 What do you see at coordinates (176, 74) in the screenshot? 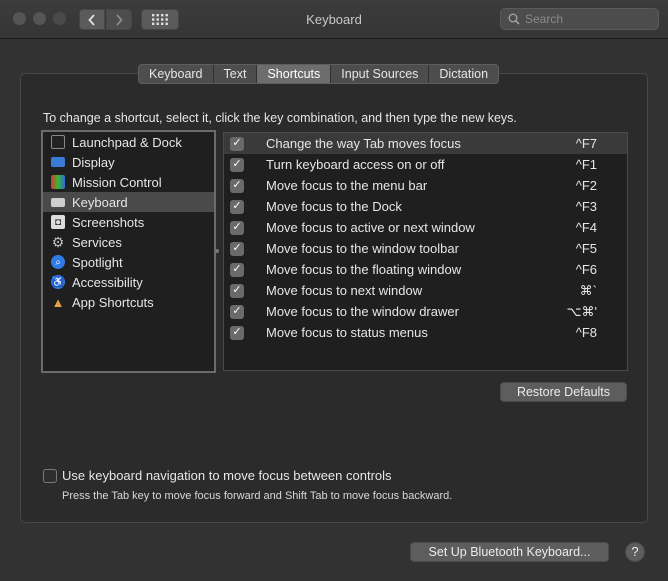
I see `tab-keyboard: Keyboard` at bounding box center [176, 74].